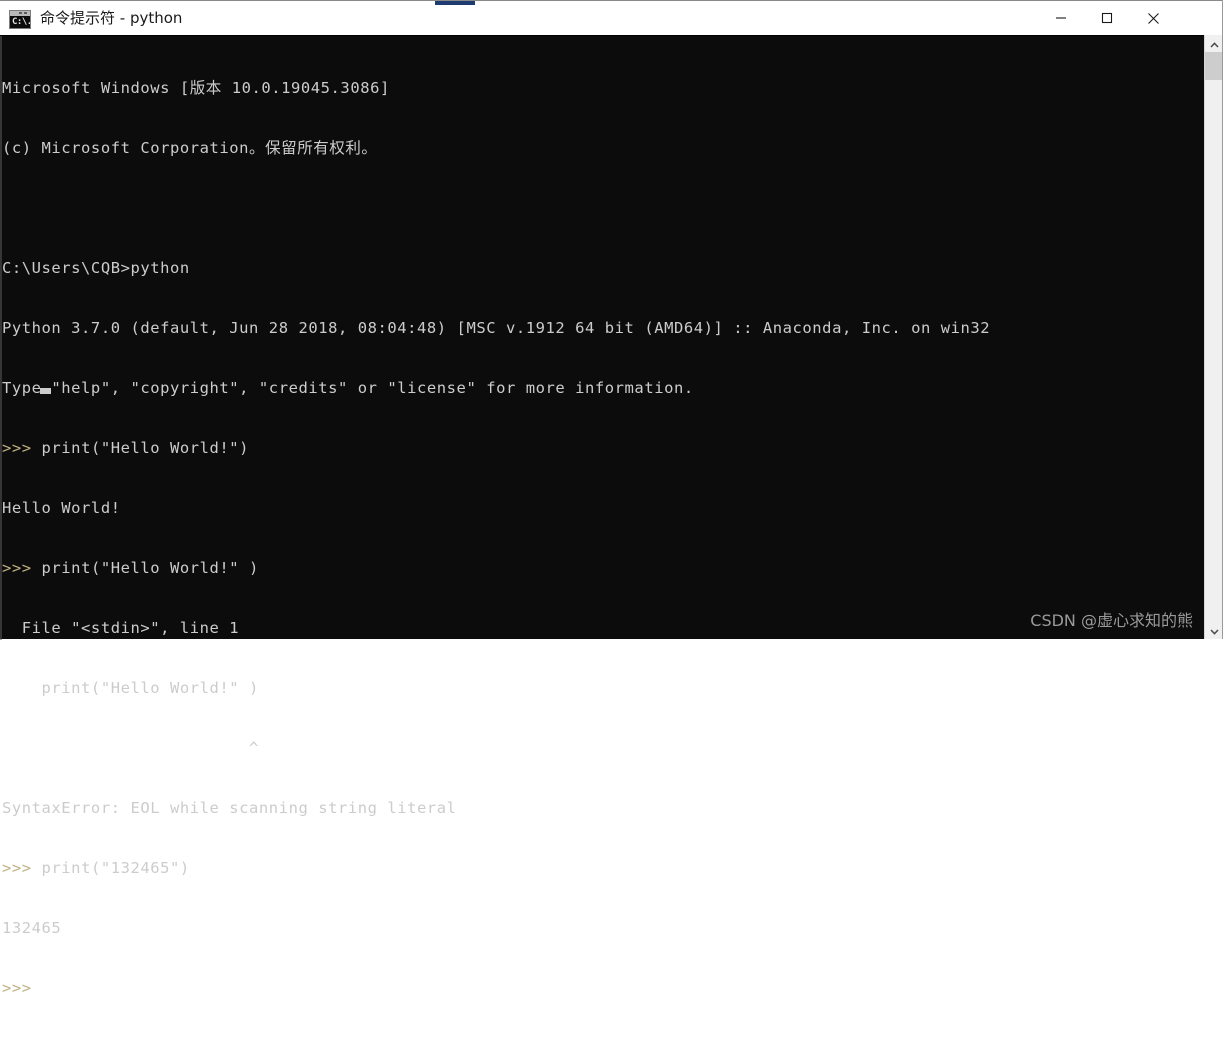 The width and height of the screenshot is (1223, 1038). I want to click on title-bar: C:\. 命令提示符 - python, so click(611, 17).